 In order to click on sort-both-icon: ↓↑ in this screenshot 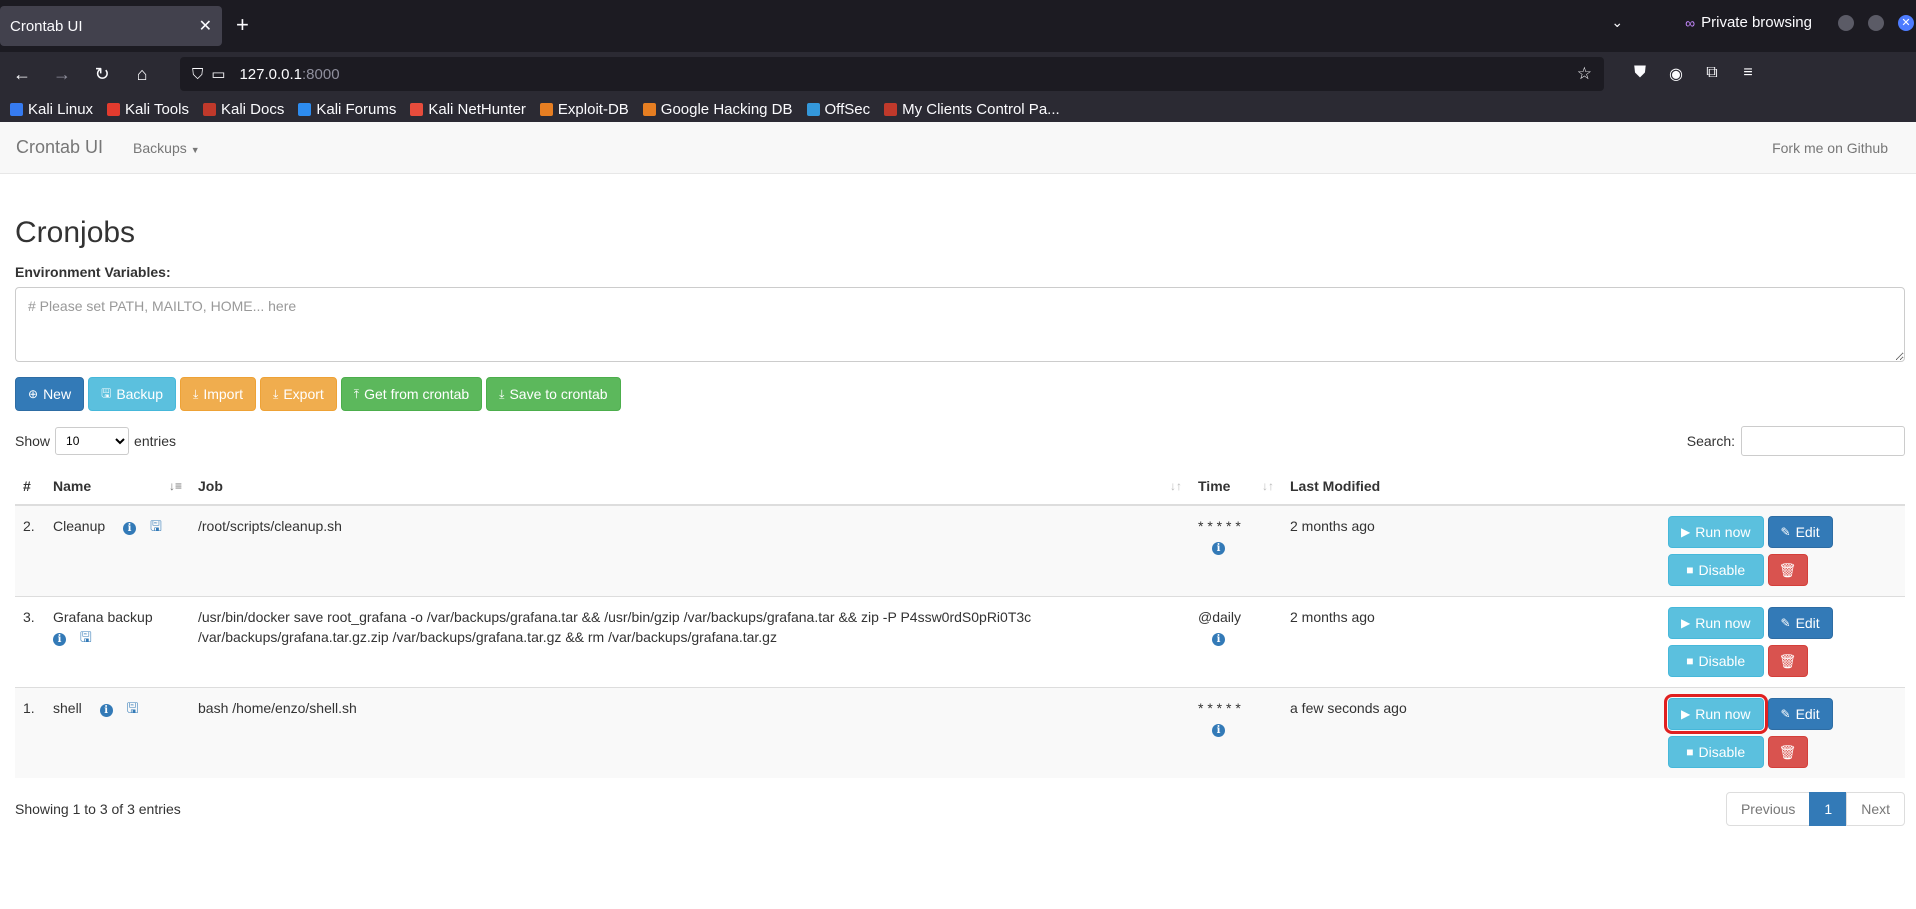, I will do `click(1268, 486)`.